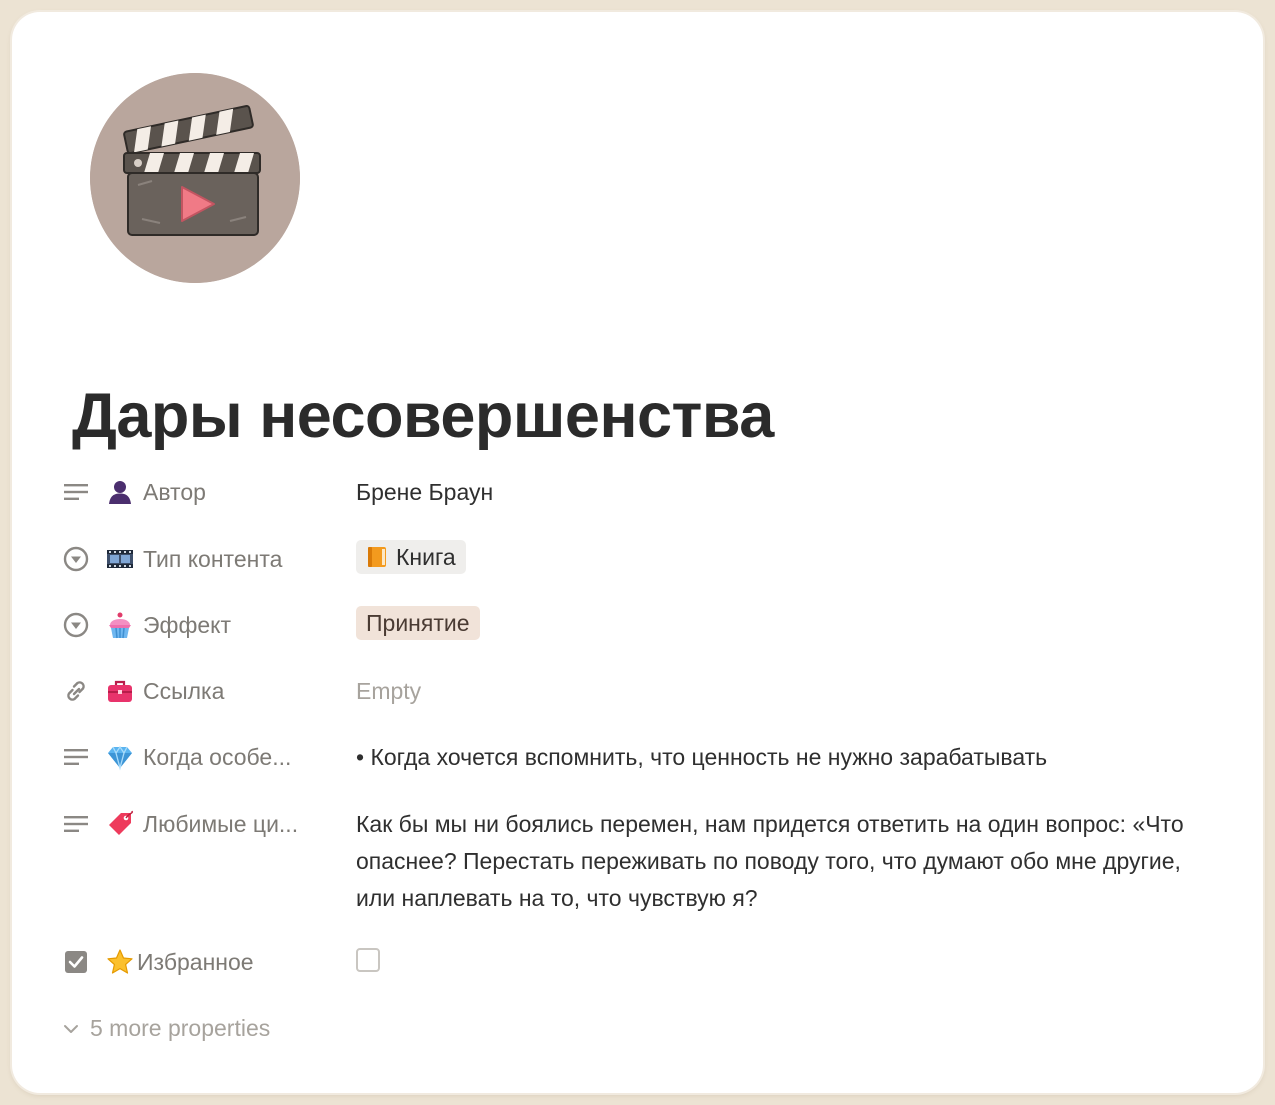 Image resolution: width=1275 pixels, height=1105 pixels. I want to click on property-name: Эффект, so click(187, 625).